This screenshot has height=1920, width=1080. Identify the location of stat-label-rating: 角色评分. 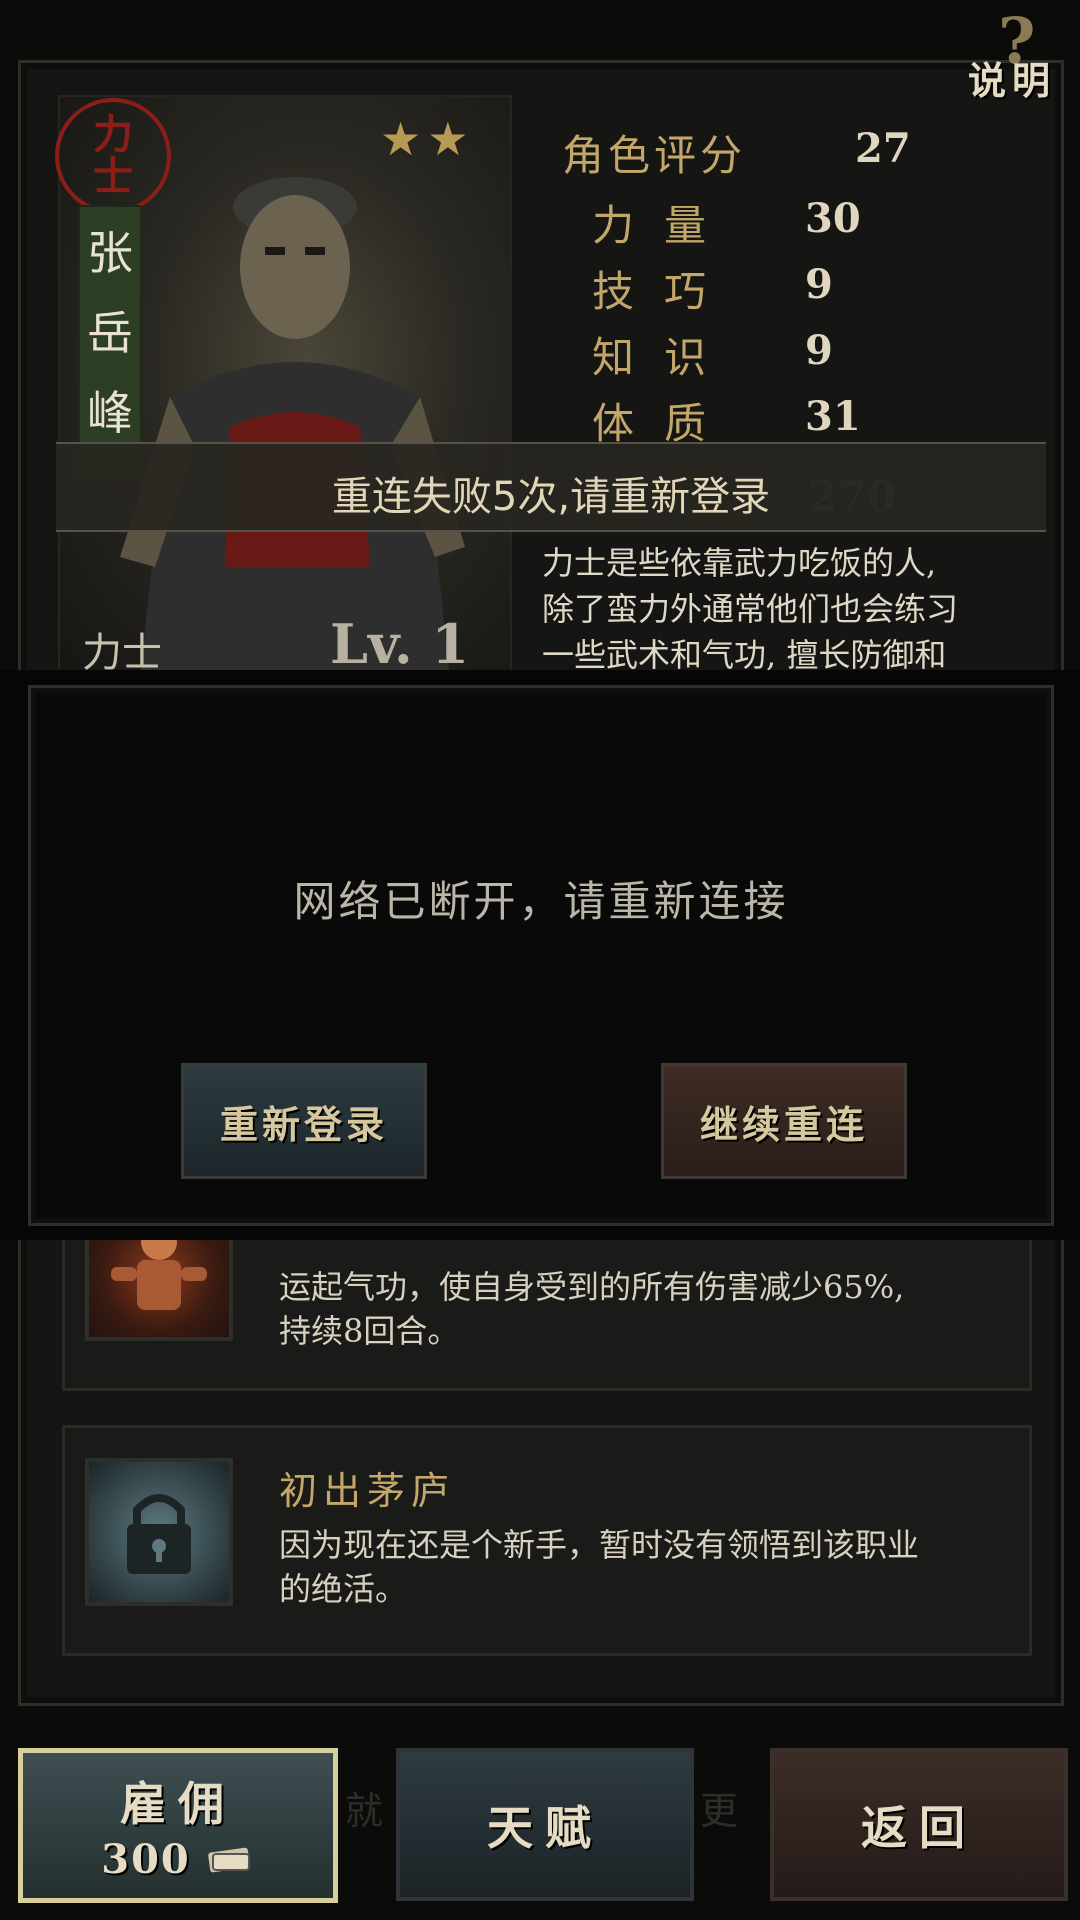
(654, 155).